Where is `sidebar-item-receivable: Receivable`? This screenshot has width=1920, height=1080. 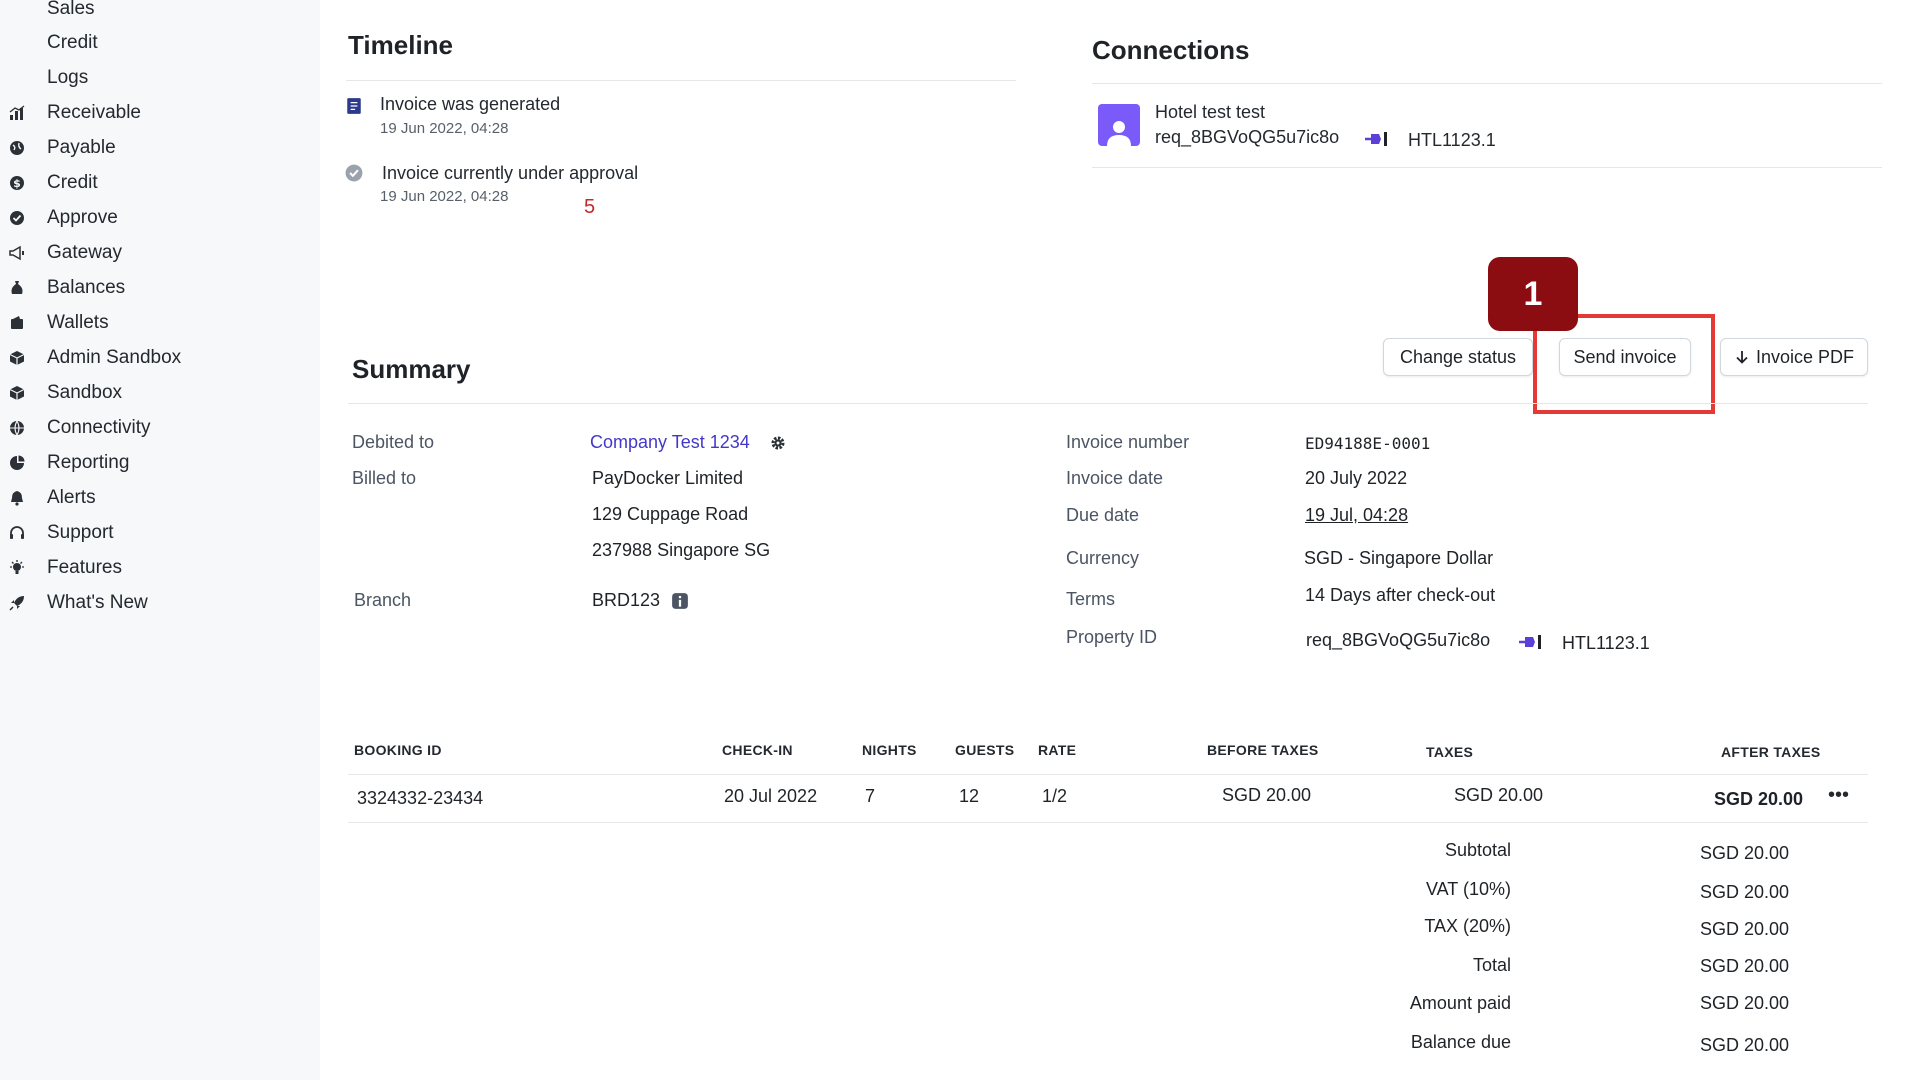
sidebar-item-receivable: Receivable is located at coordinates (160, 113).